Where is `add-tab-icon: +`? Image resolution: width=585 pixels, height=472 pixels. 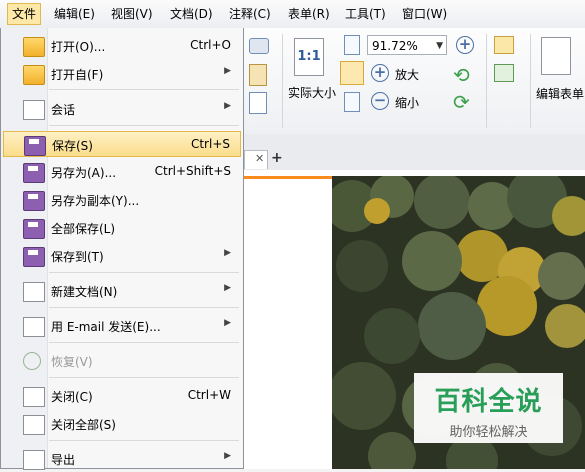
add-tab-icon: + is located at coordinates (277, 158).